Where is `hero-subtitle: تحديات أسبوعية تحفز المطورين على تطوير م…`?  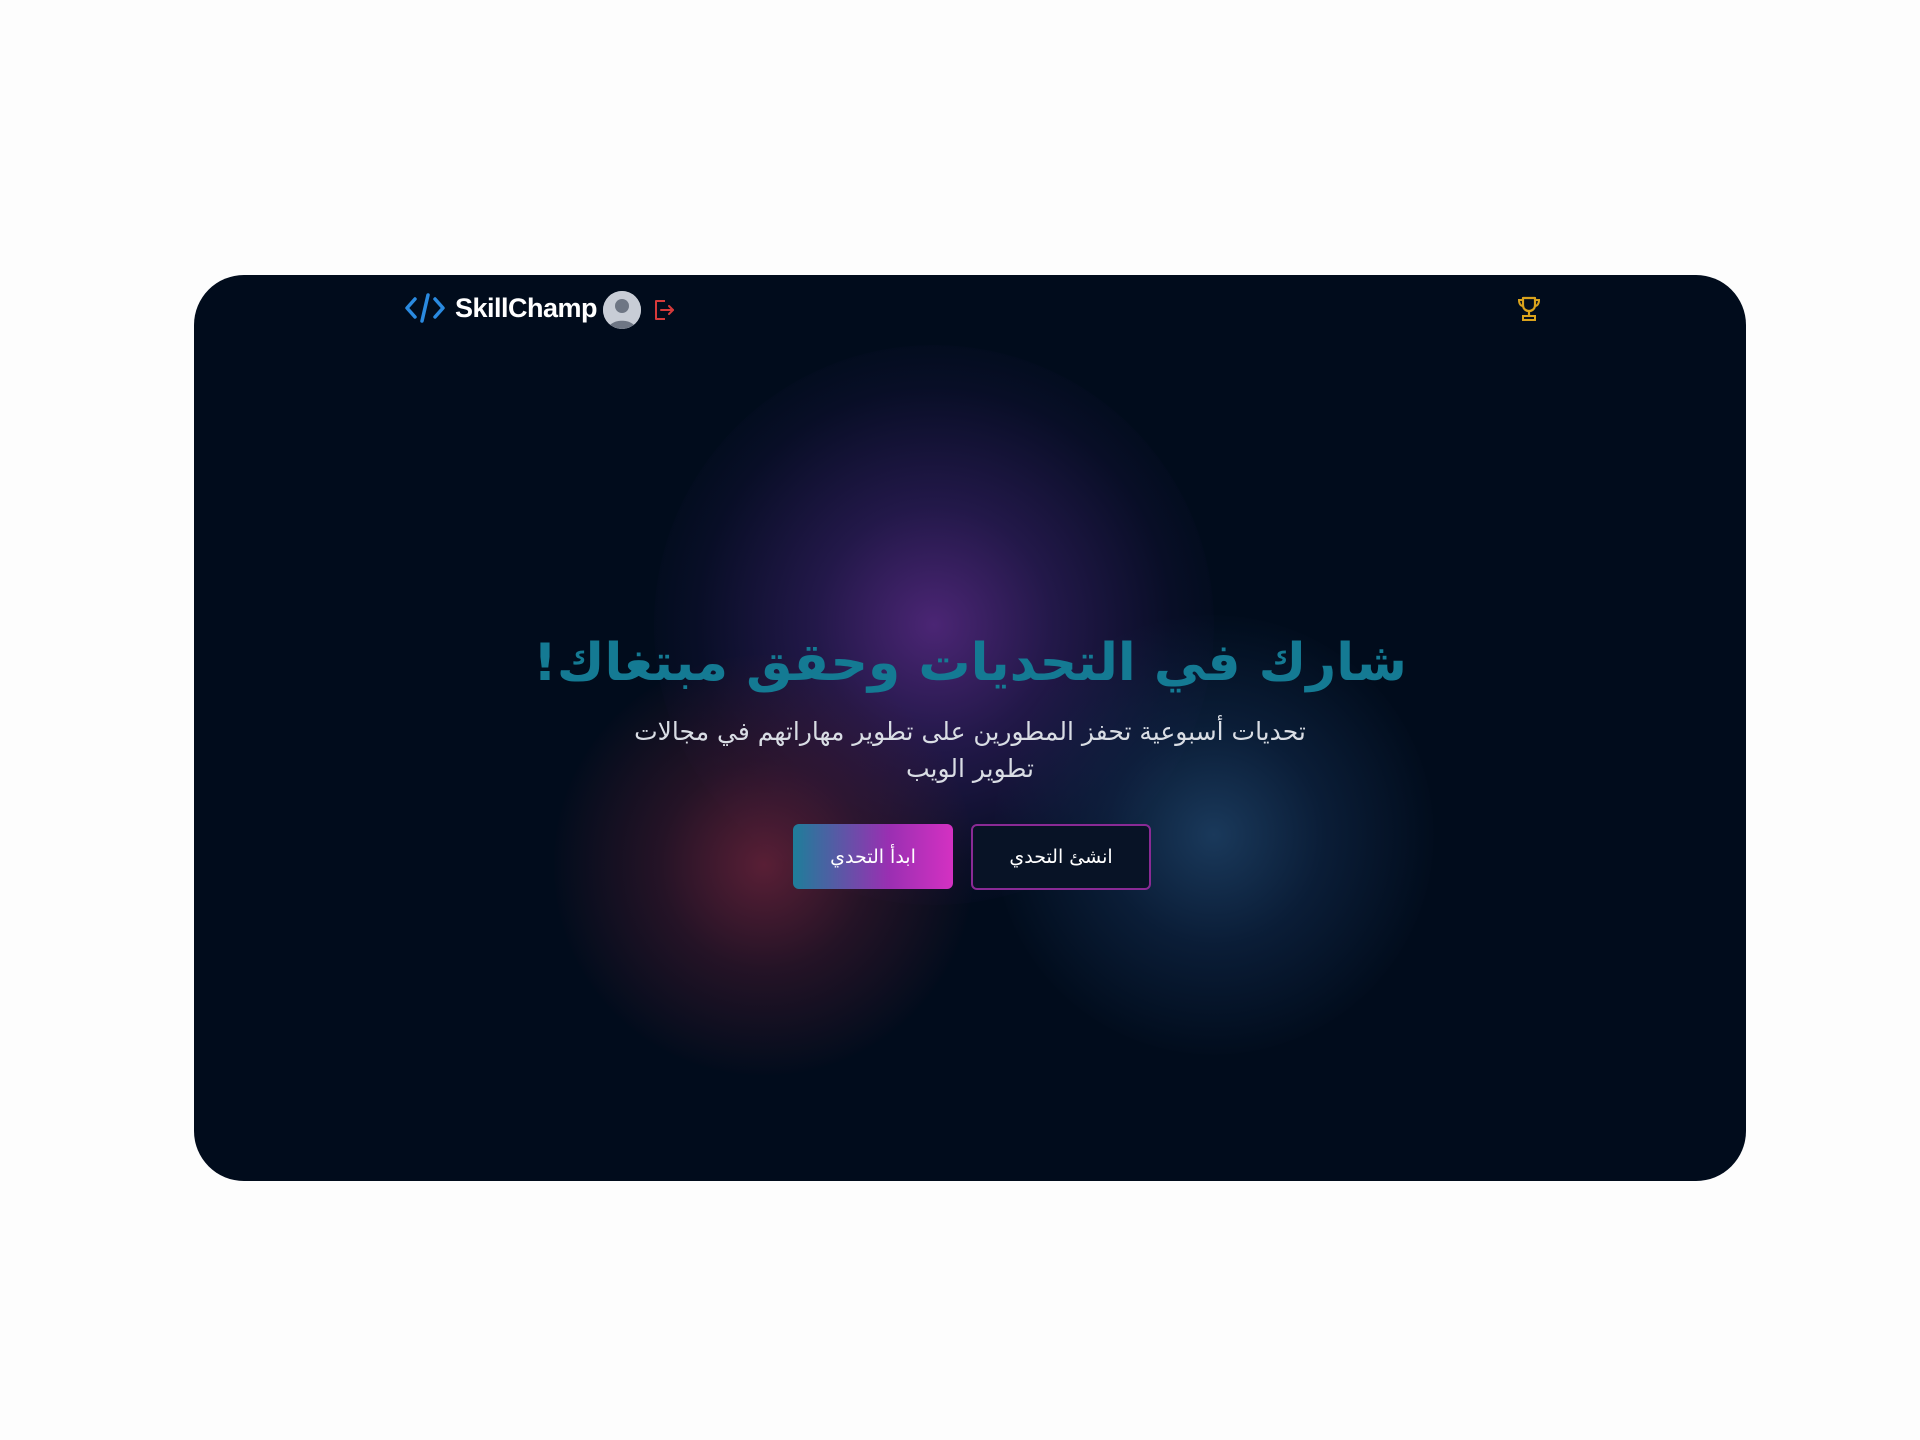 hero-subtitle: تحديات أسبوعية تحفز المطورين على تطوير م… is located at coordinates (970, 750).